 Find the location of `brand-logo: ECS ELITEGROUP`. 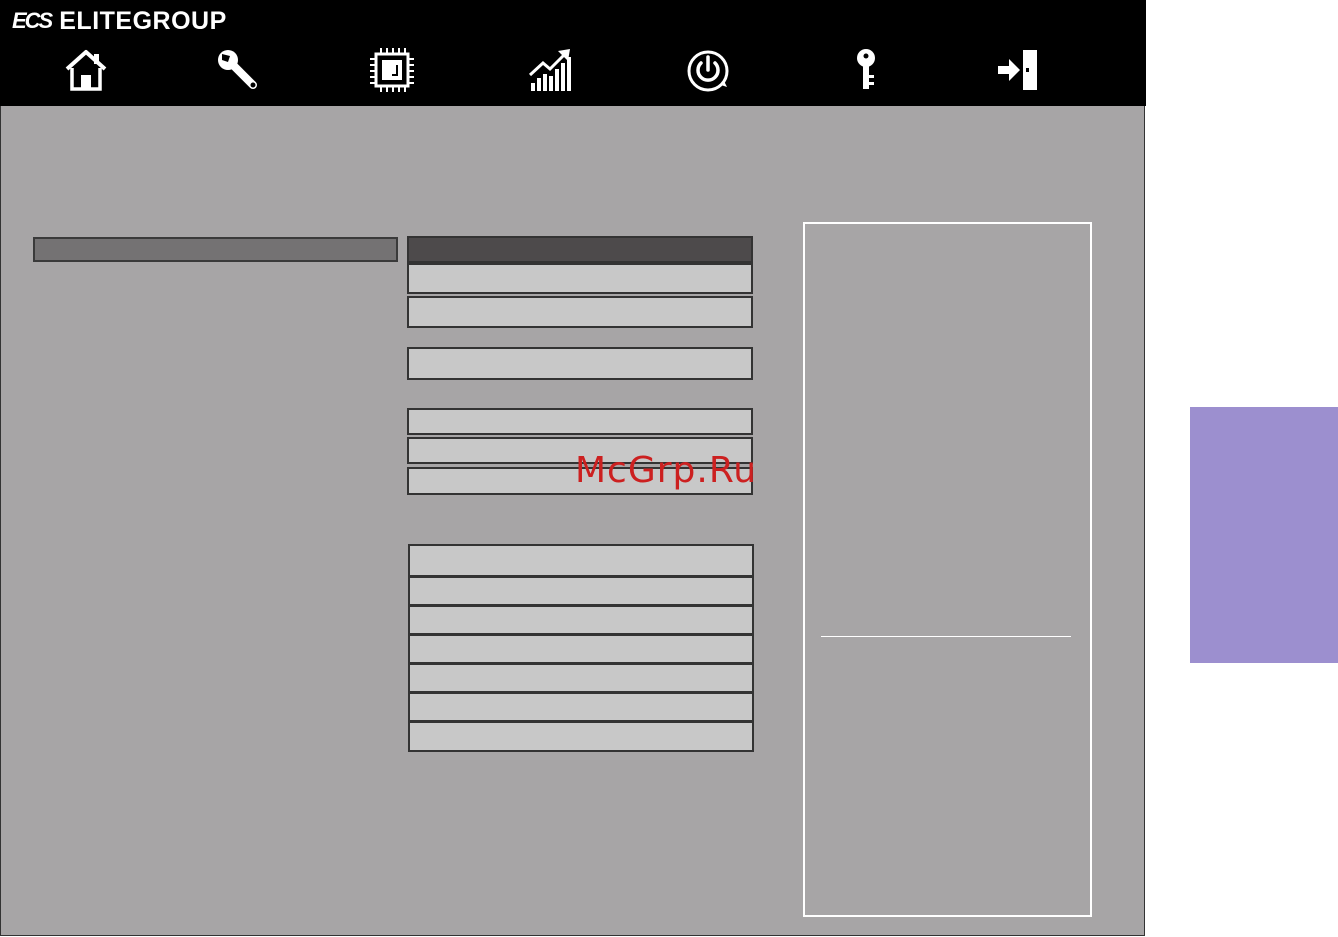

brand-logo: ECS ELITEGROUP is located at coordinates (119, 21).